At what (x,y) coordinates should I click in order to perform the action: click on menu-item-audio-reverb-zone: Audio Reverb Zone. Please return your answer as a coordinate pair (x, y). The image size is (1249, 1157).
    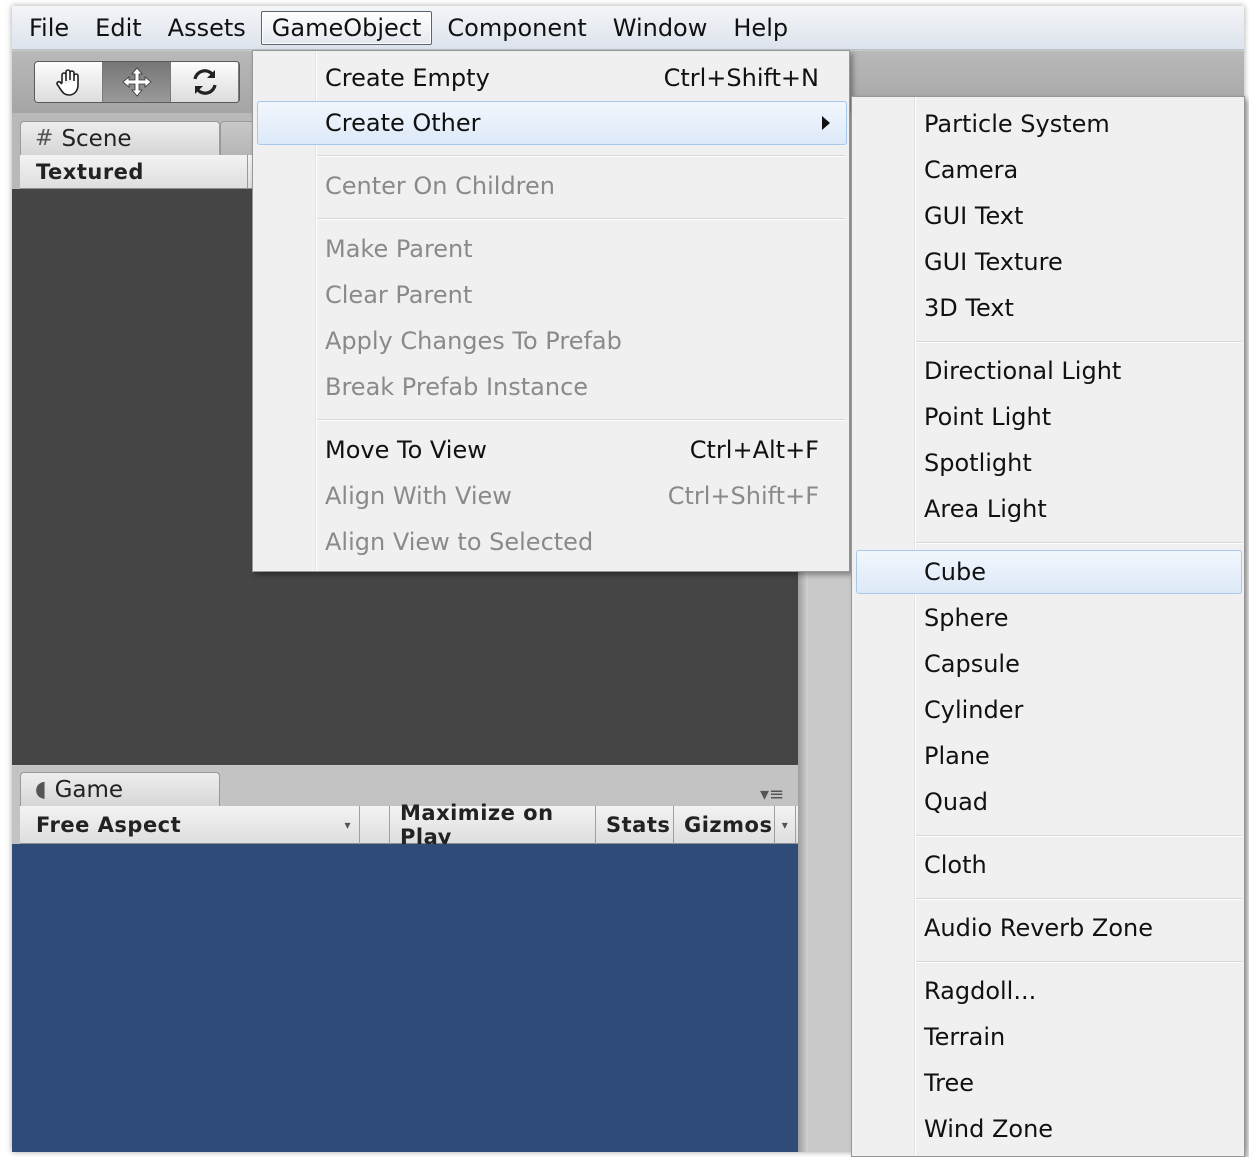
    Looking at the image, I should click on (1049, 928).